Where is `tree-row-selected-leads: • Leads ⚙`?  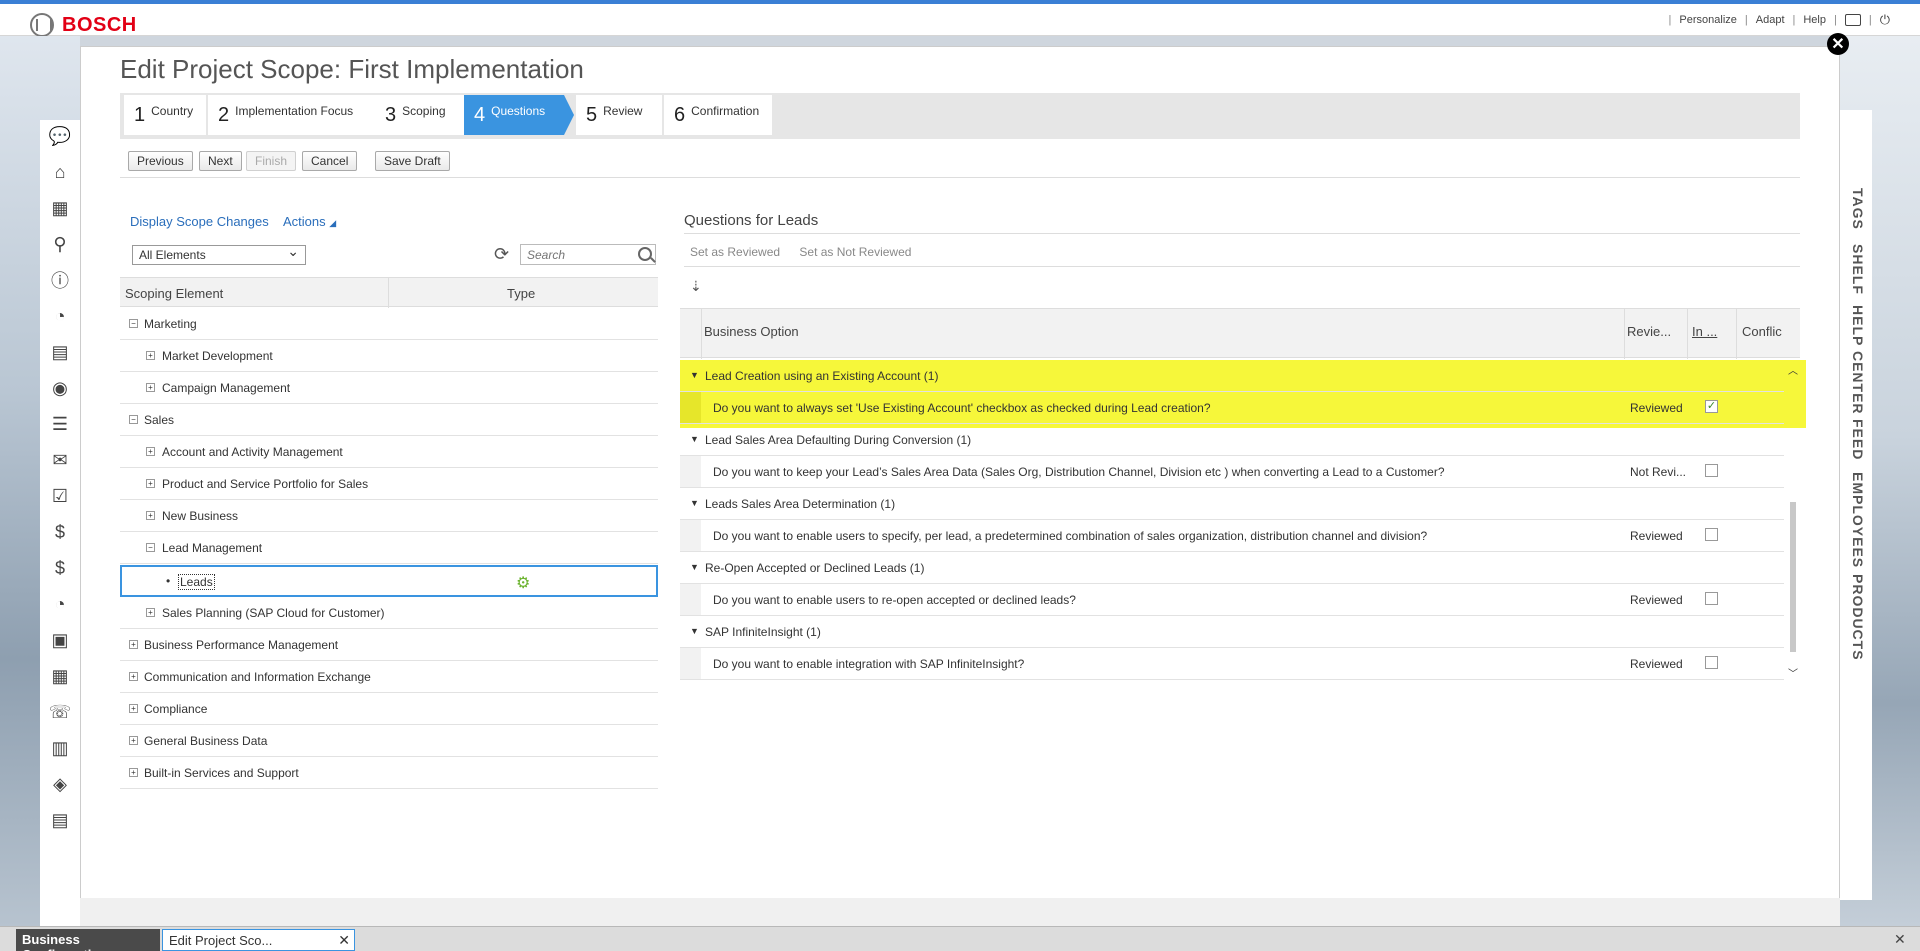
tree-row-selected-leads: • Leads ⚙ is located at coordinates (389, 581).